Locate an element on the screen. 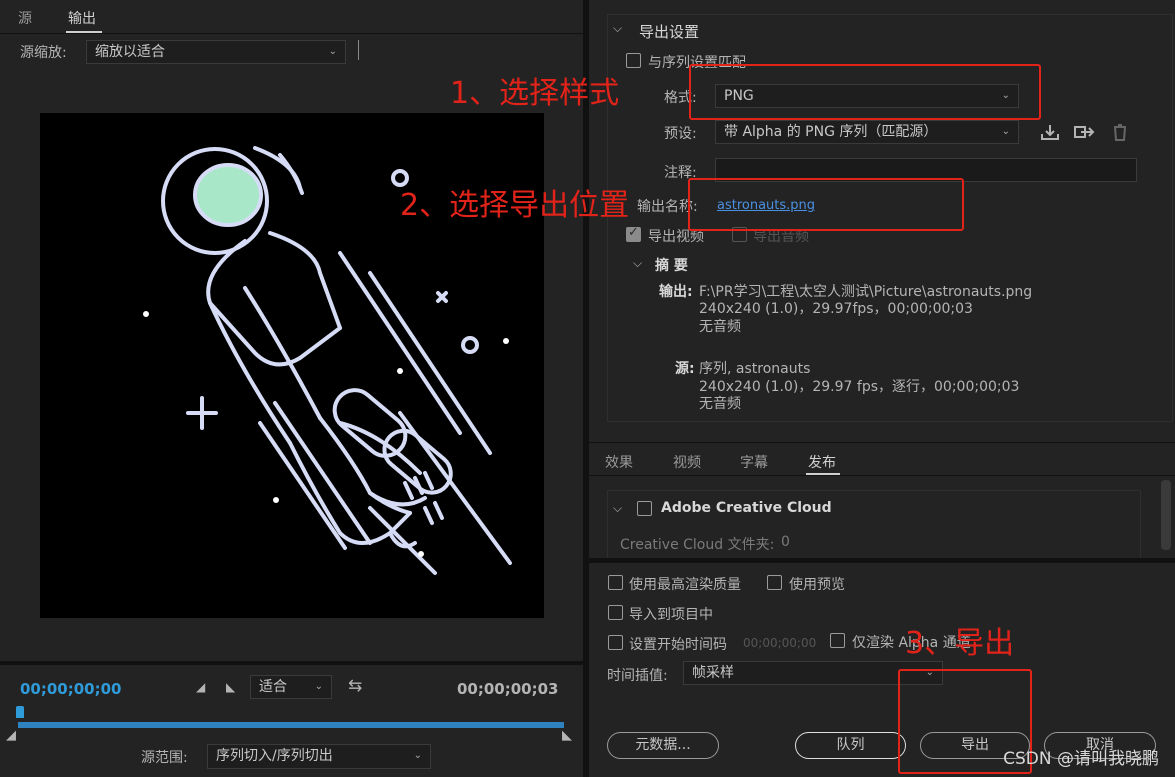 The image size is (1175, 777). tabs-divider is located at coordinates (882, 442).